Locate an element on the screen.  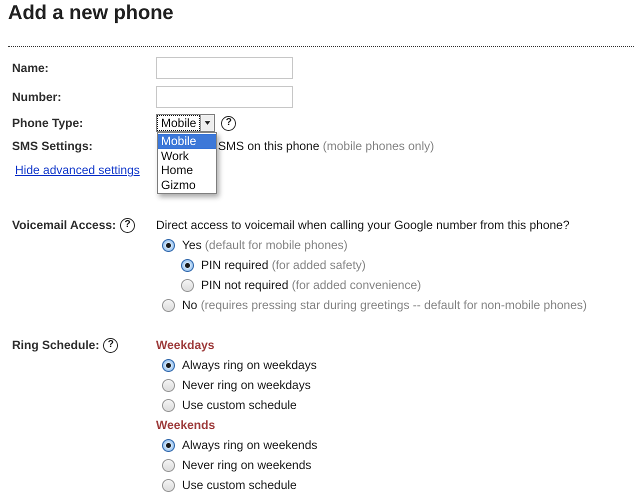
schedule-heading: Weekdays is located at coordinates (186, 345).